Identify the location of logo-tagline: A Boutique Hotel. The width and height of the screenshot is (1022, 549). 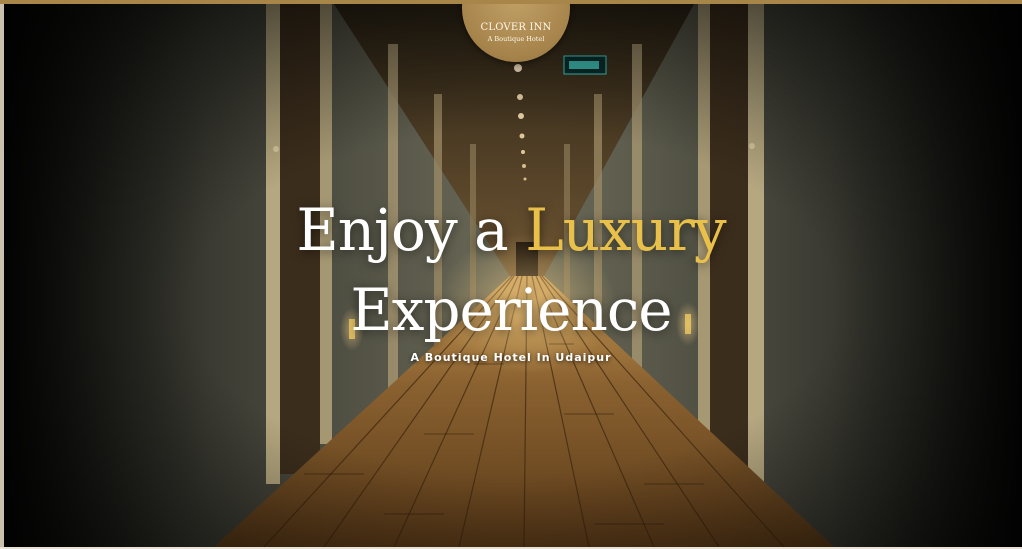
(516, 39).